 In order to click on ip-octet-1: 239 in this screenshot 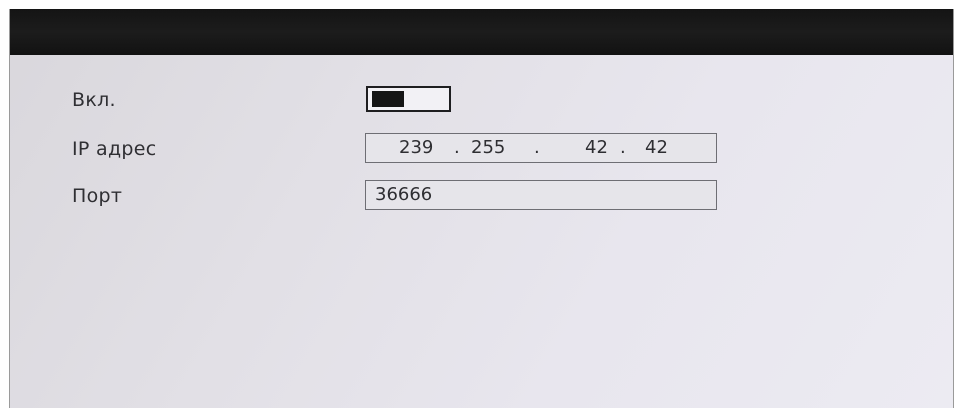, I will do `click(416, 148)`.